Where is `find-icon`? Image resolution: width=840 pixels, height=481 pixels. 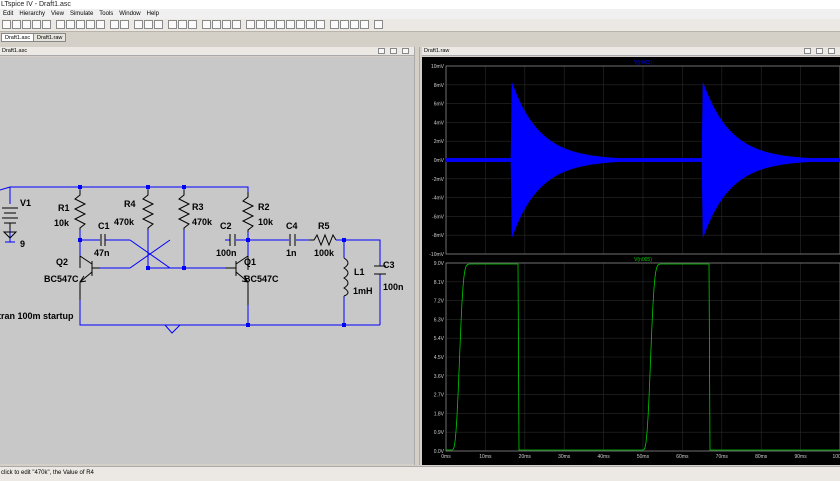
find-icon is located at coordinates (192, 24).